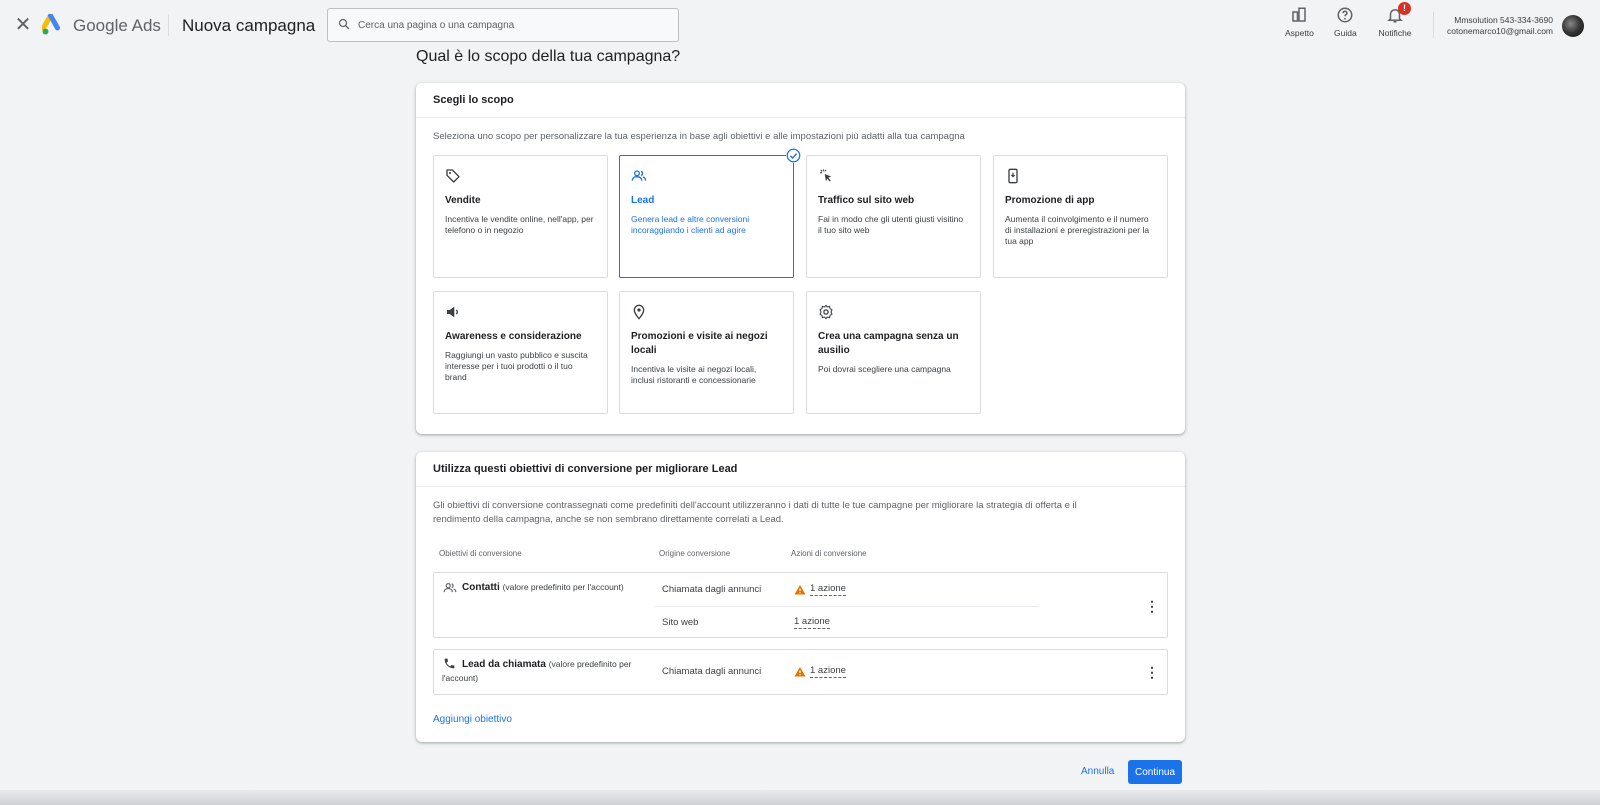  I want to click on goal-title: Vendite, so click(463, 200).